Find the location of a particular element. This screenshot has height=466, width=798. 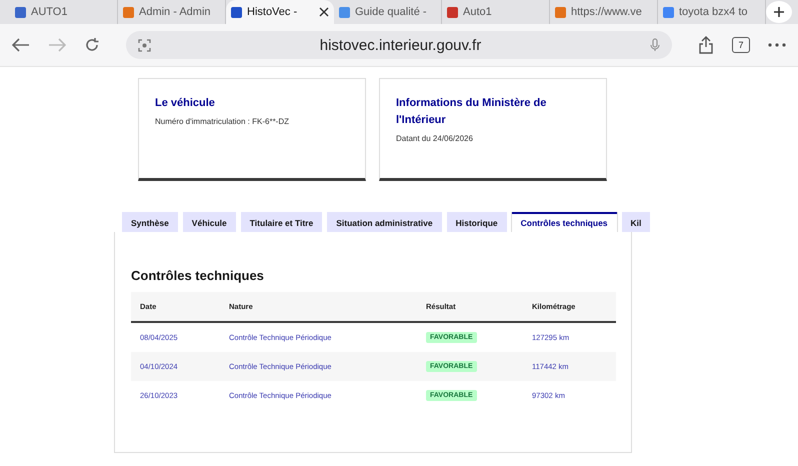

page-tab: Titulaire et Titre is located at coordinates (281, 222).